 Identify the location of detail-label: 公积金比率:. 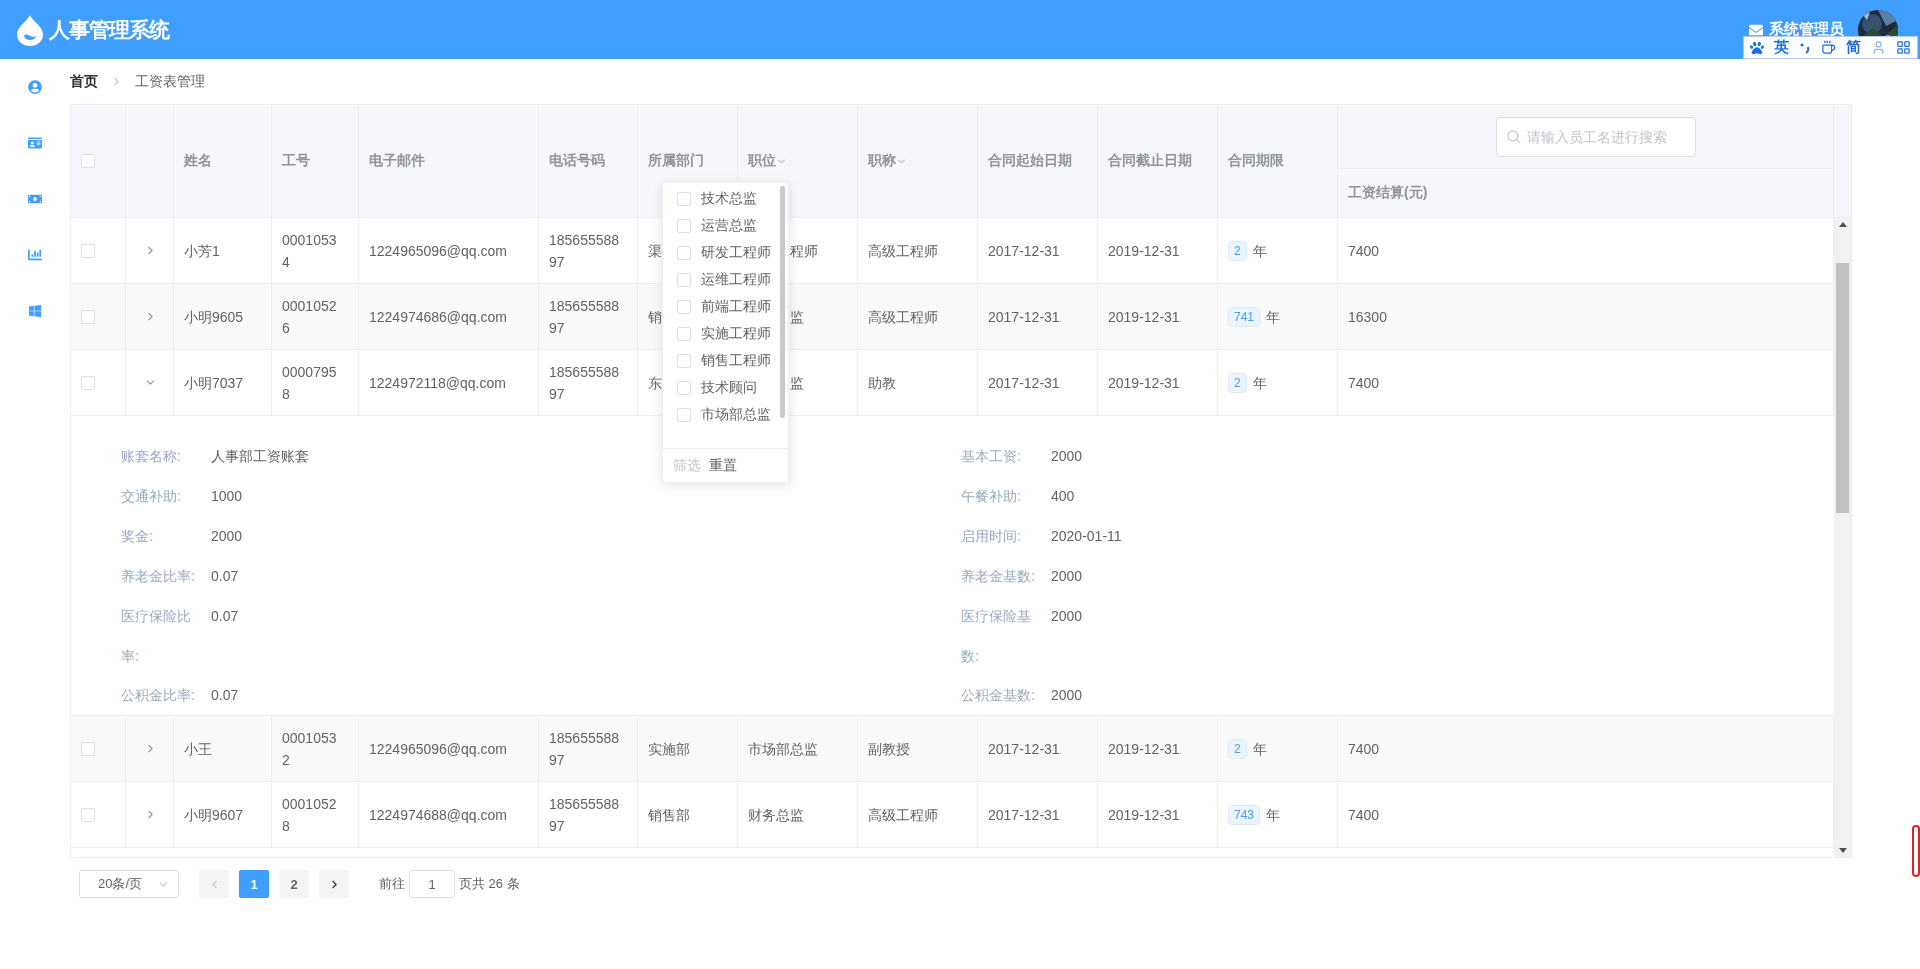
(158, 695).